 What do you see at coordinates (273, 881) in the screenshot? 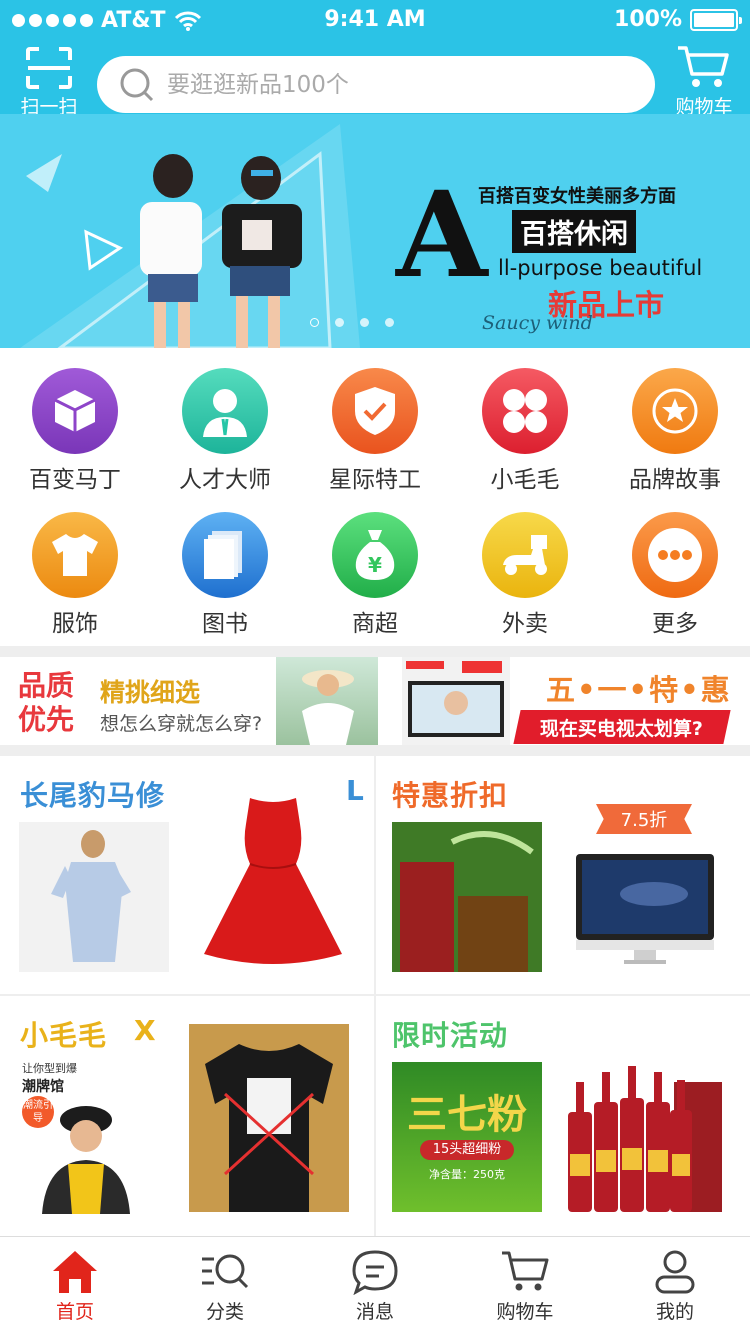
I see `red-dress-image` at bounding box center [273, 881].